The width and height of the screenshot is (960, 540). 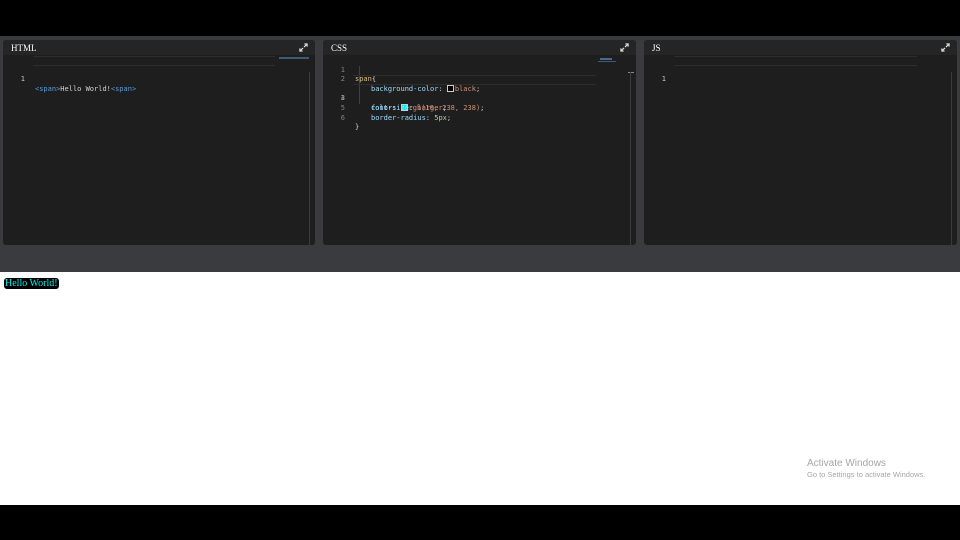 I want to click on top-bar, so click(x=480, y=18).